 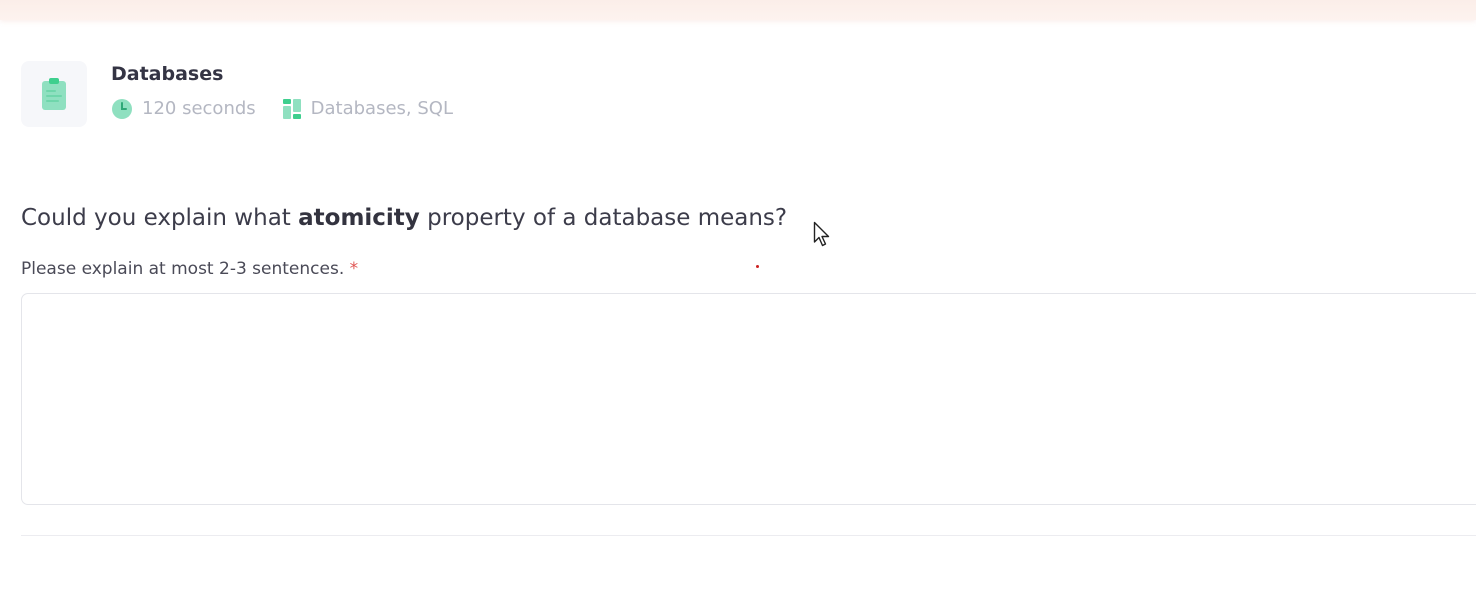 I want to click on quiz-header-text: Databases 120 seconds Databases, SQL, so click(x=282, y=90).